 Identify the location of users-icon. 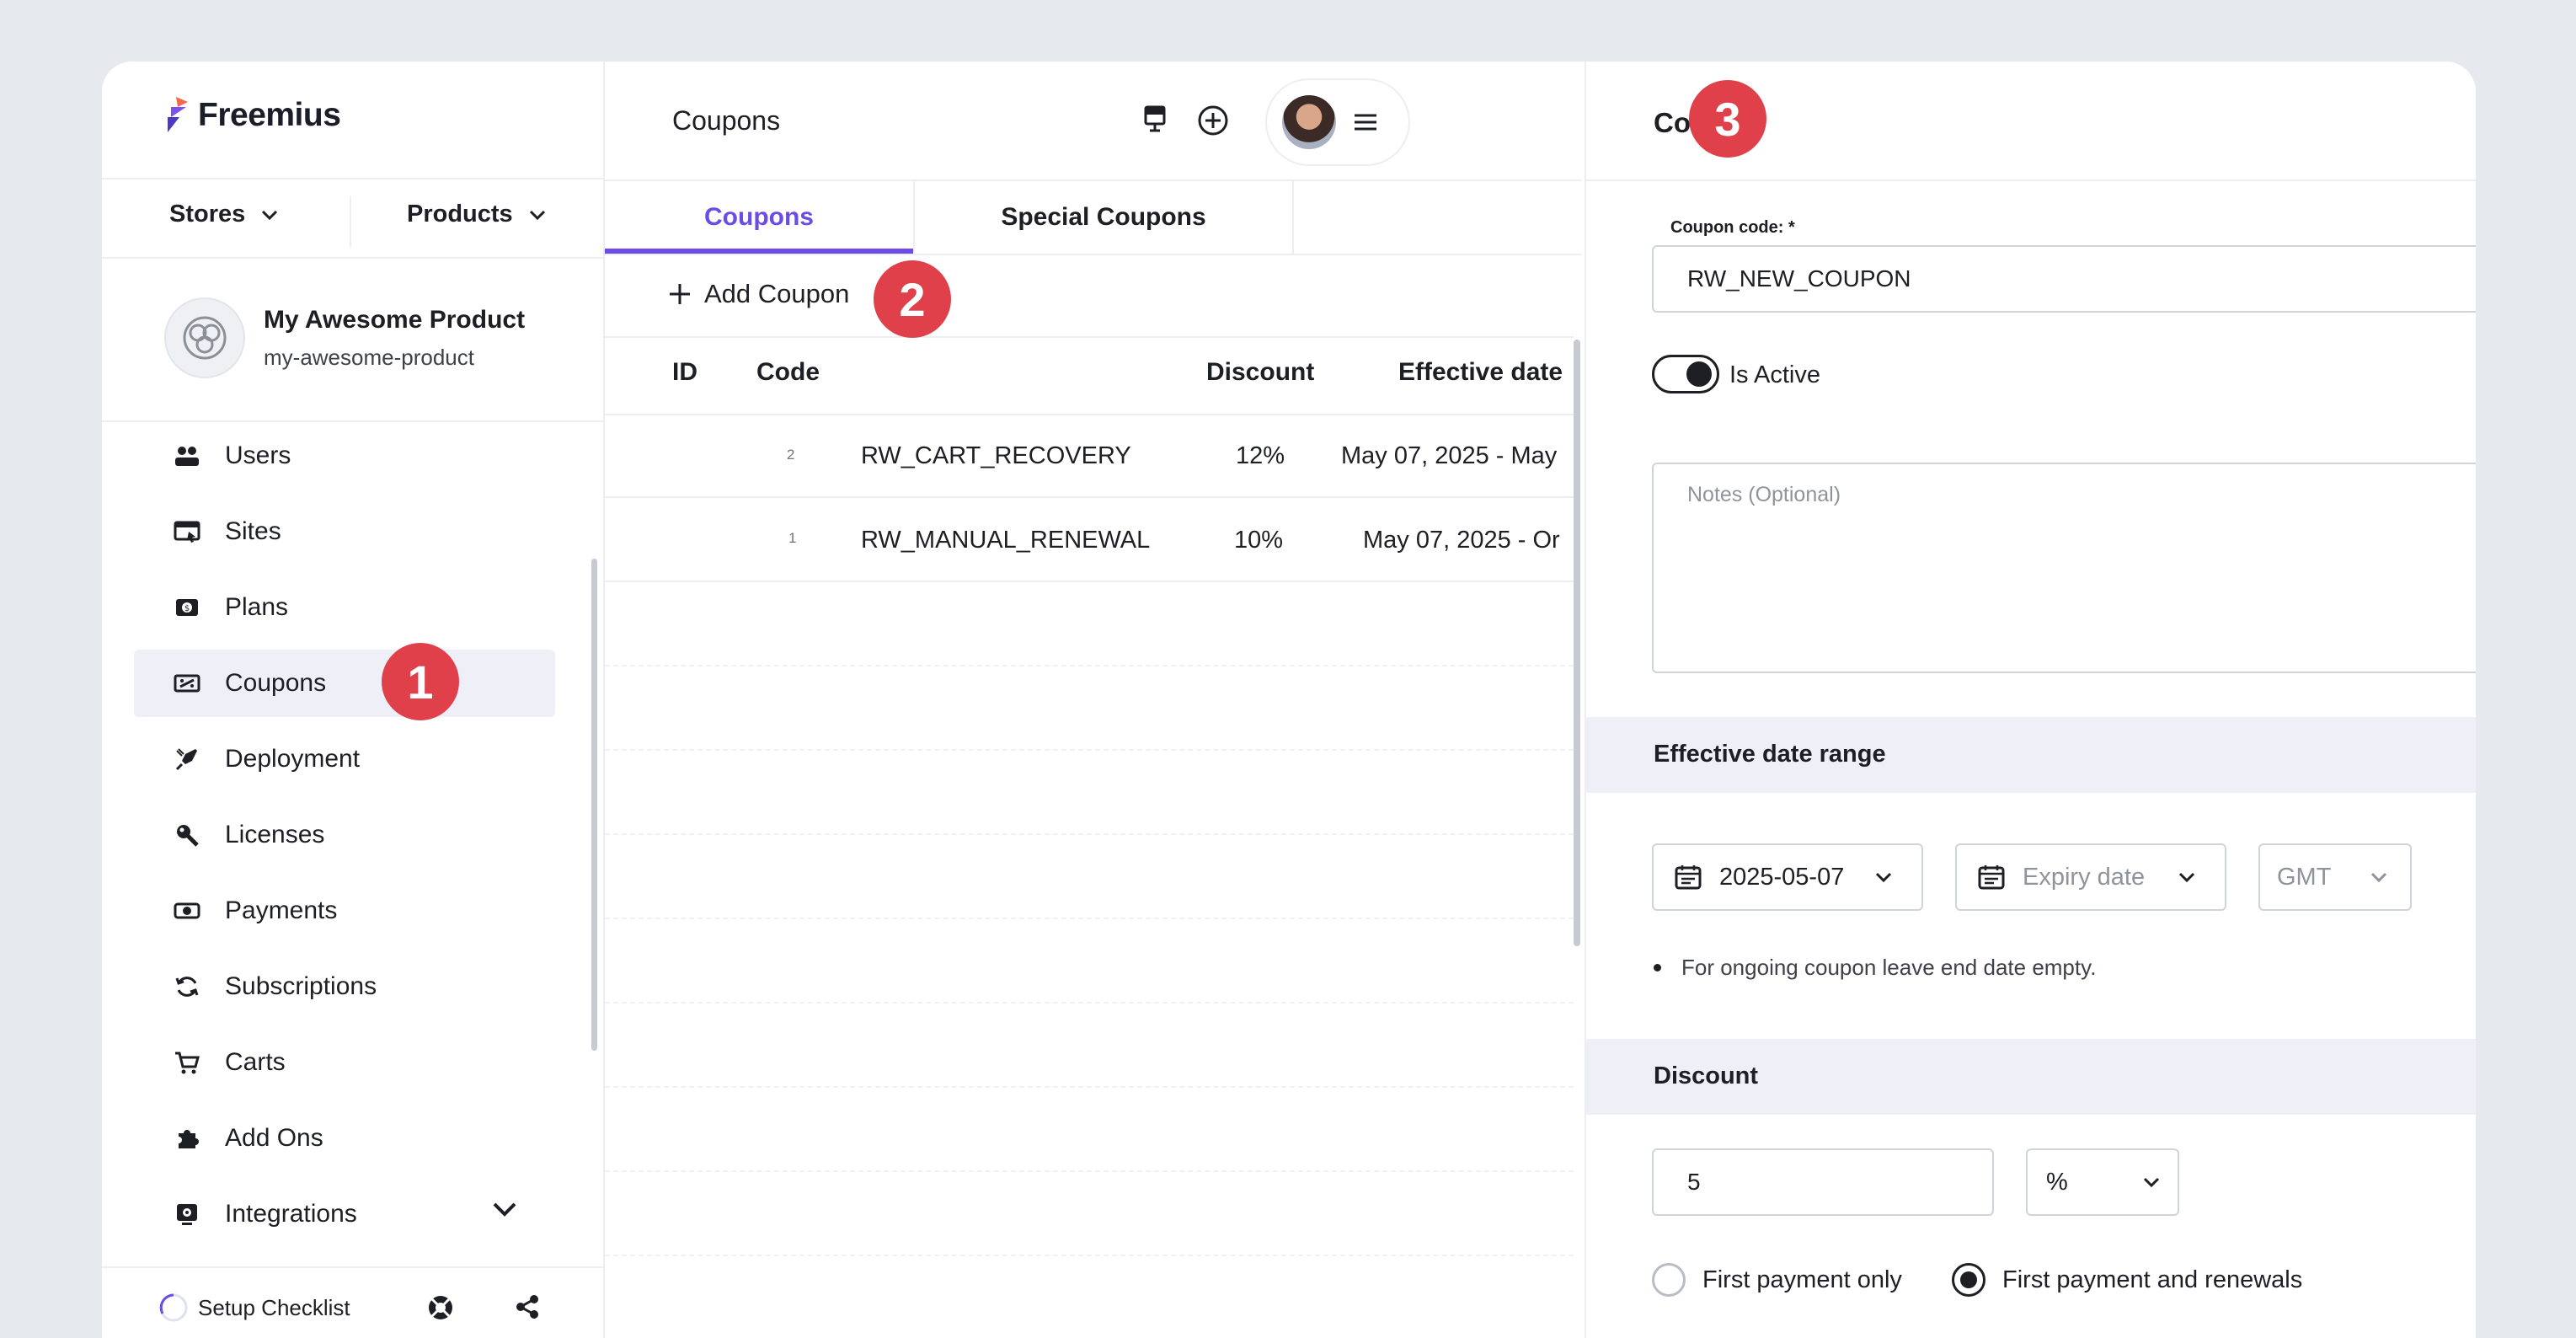
(187, 456).